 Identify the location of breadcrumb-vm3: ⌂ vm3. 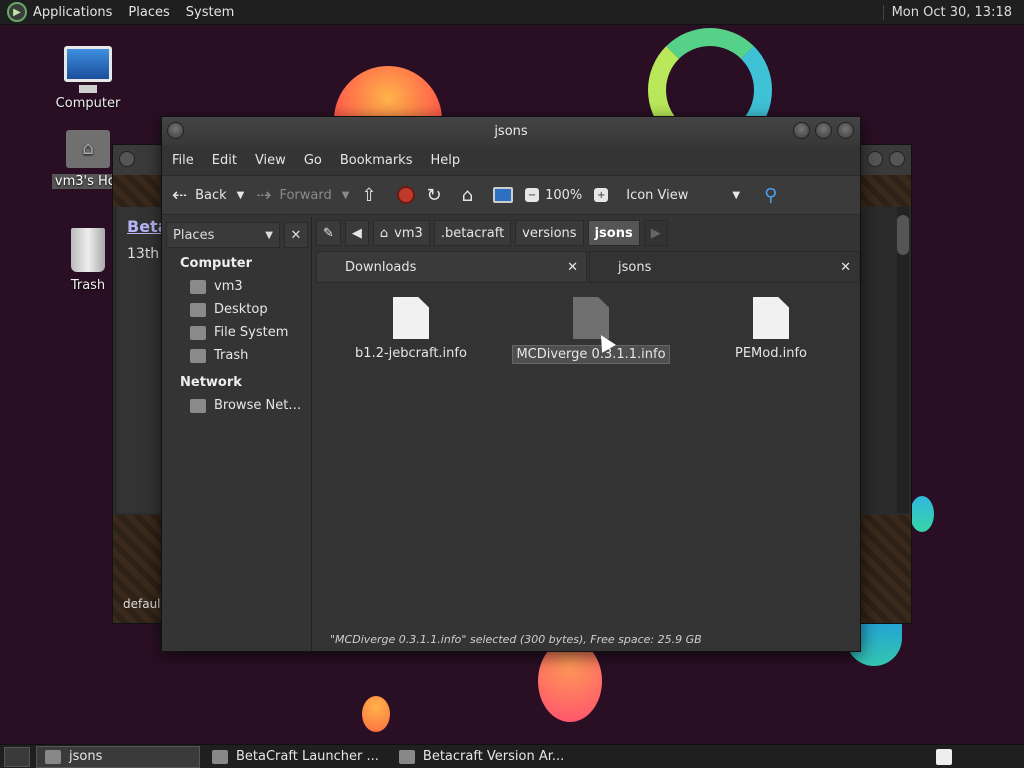
(401, 233).